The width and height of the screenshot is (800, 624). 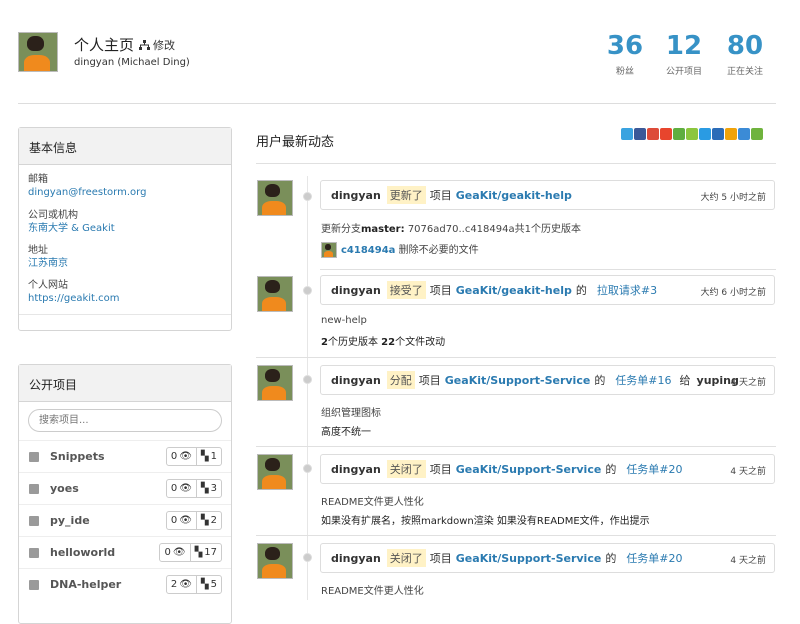 I want to click on timeline-line, so click(x=307, y=388).